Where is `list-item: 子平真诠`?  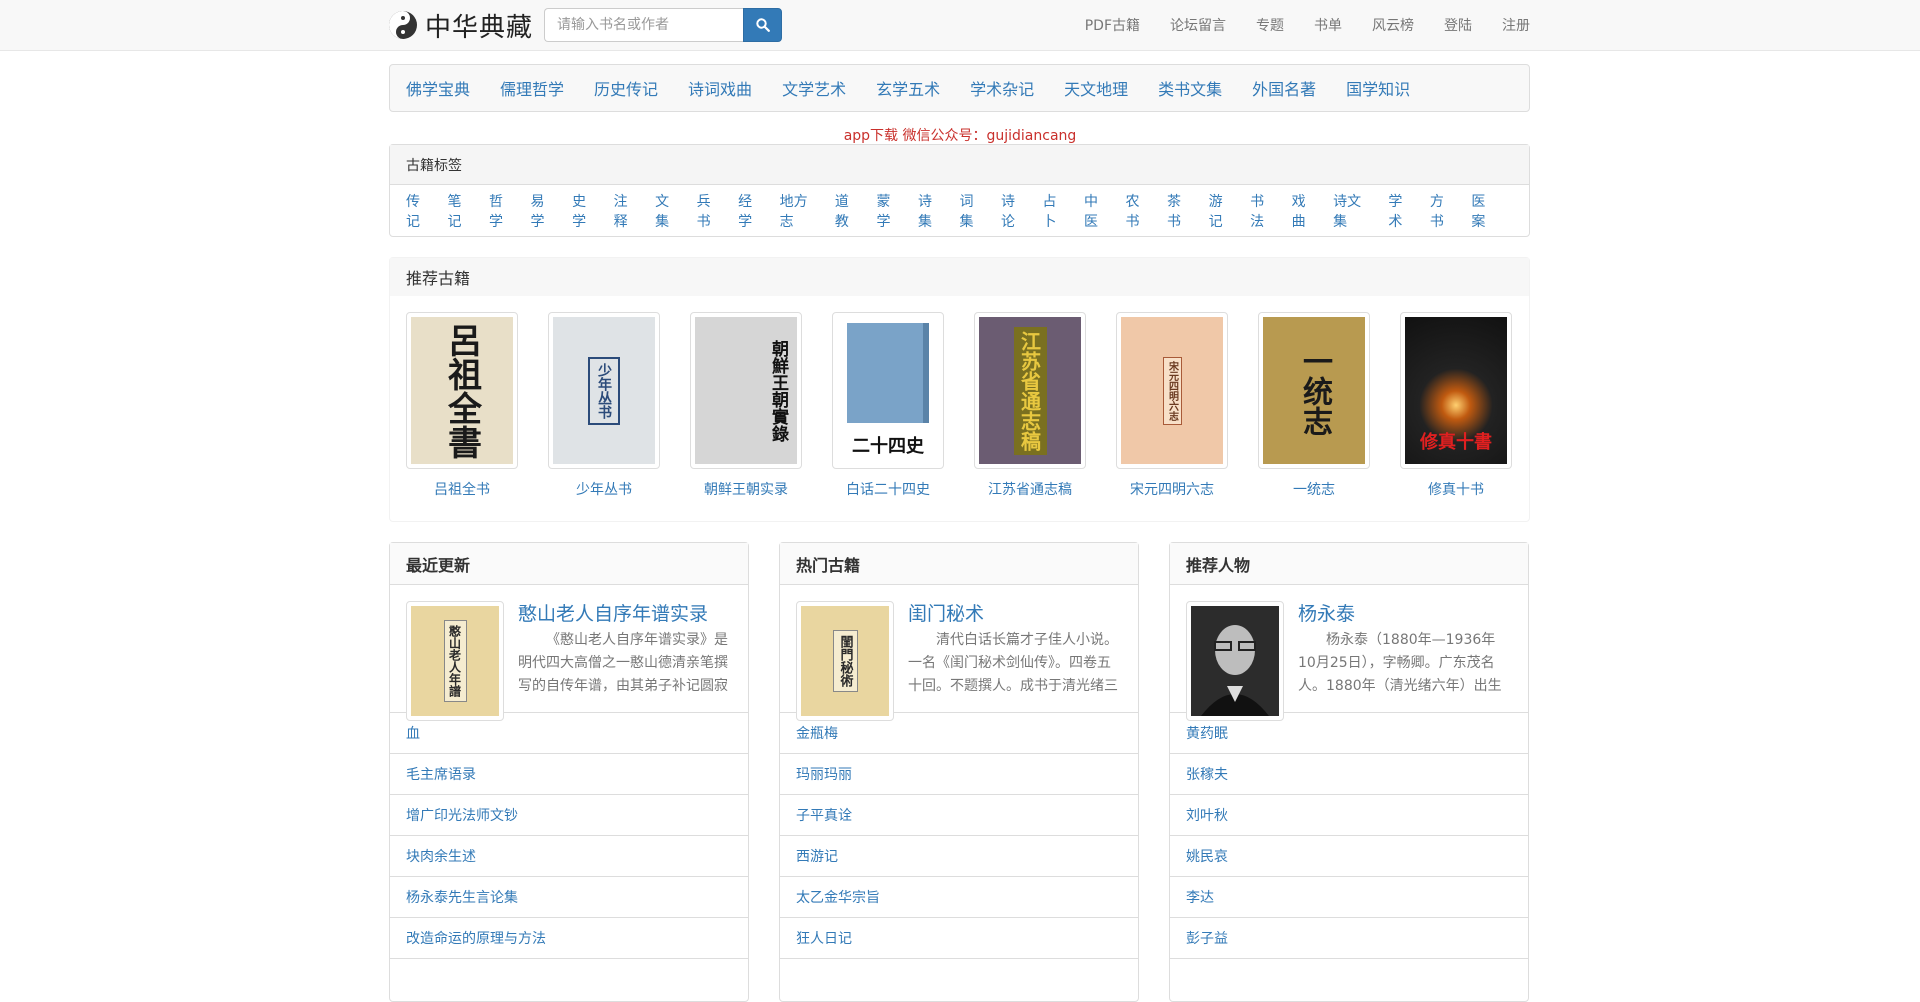 list-item: 子平真诠 is located at coordinates (959, 815).